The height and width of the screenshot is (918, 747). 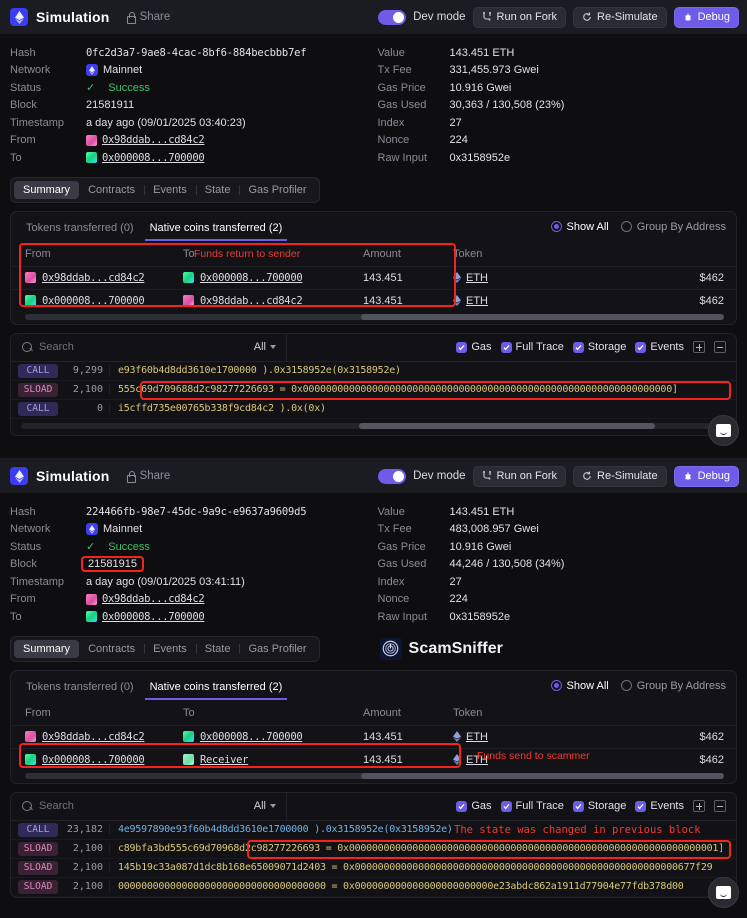 What do you see at coordinates (23, 105) in the screenshot?
I see `block-label: Block` at bounding box center [23, 105].